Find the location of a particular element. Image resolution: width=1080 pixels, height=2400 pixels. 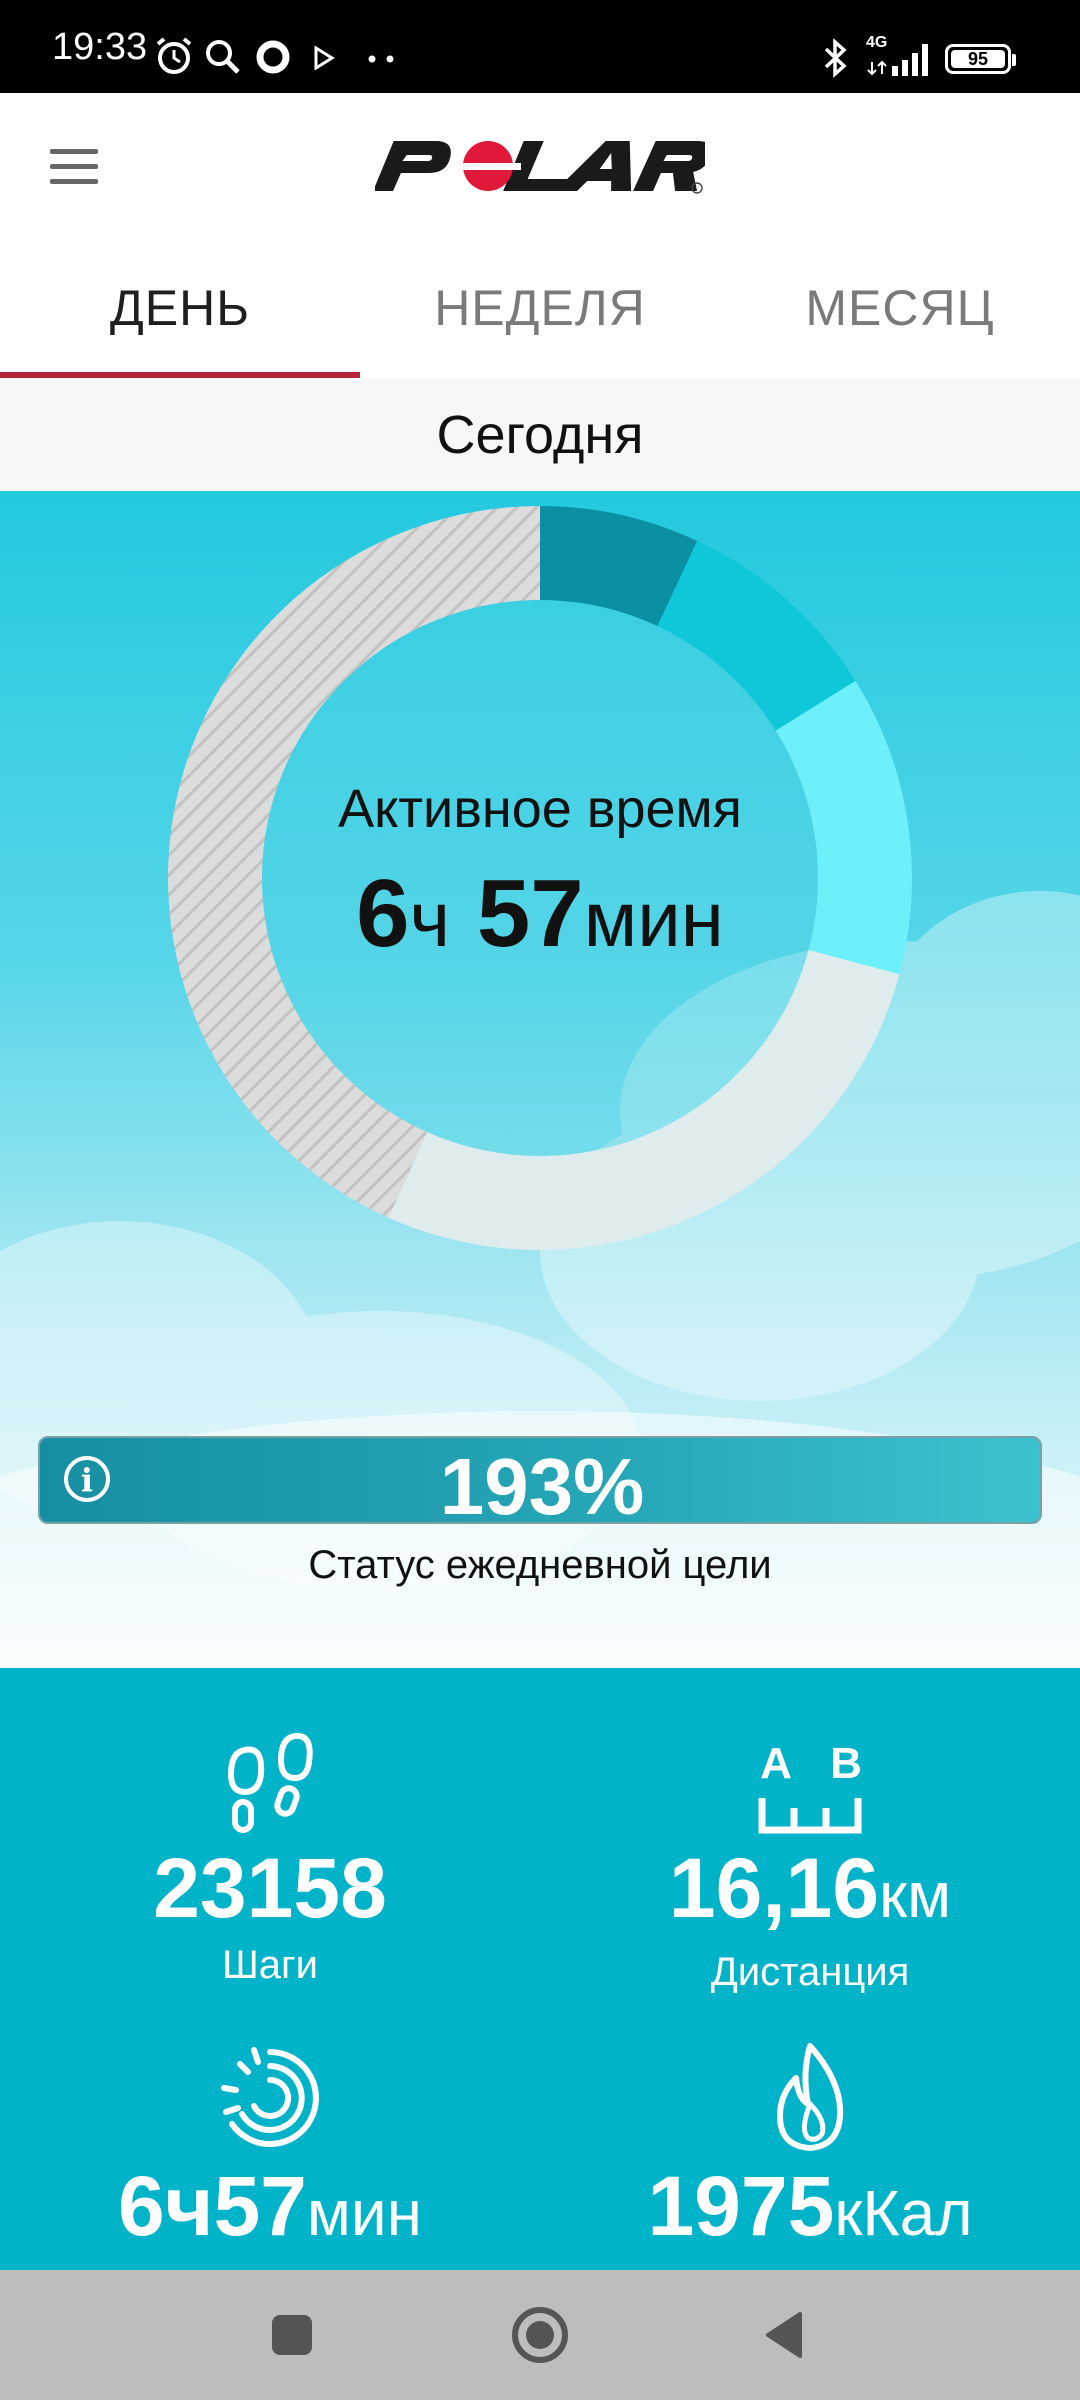

recent-apps-button is located at coordinates (292, 2335).